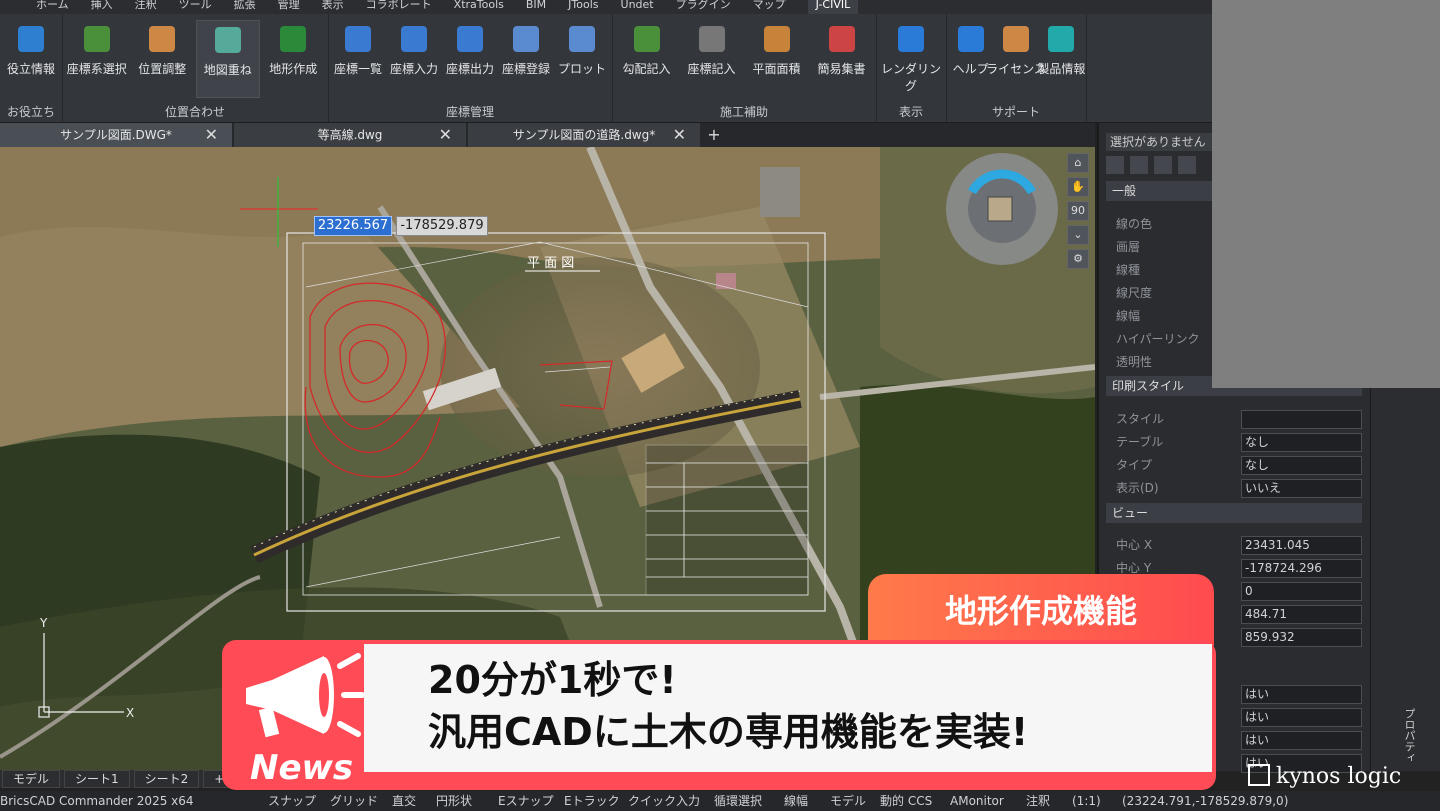 This screenshot has width=1440, height=811. I want to click on ribbon-button: 簡易集書, so click(842, 48).